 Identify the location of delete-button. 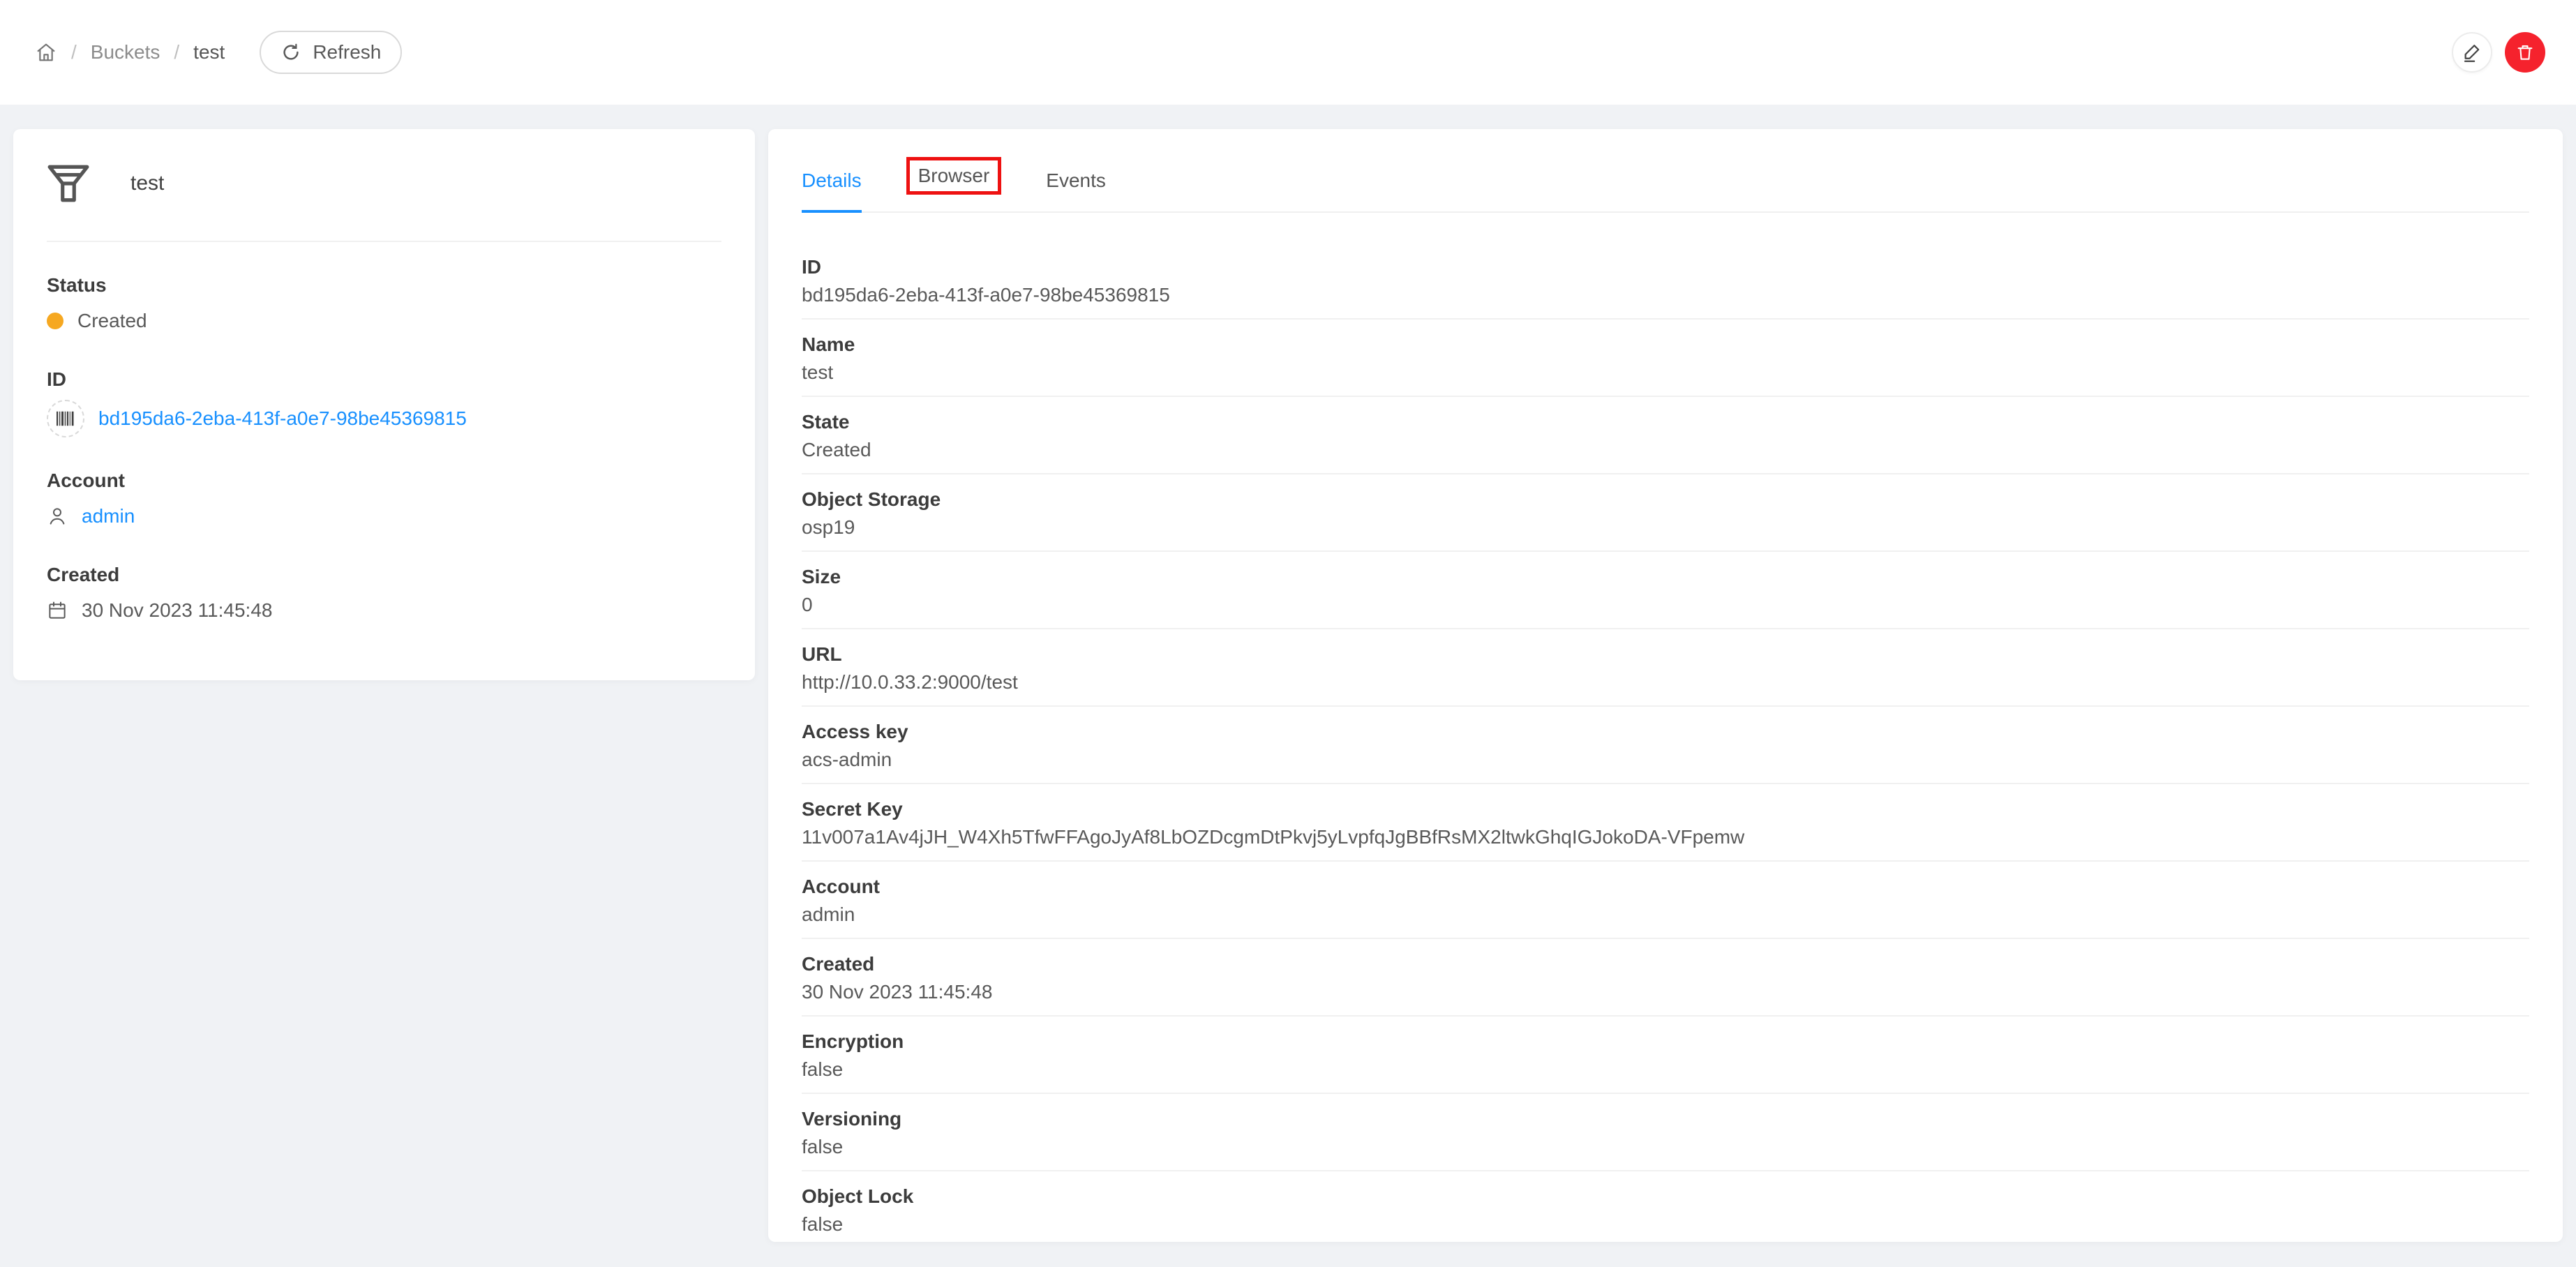
(2525, 53).